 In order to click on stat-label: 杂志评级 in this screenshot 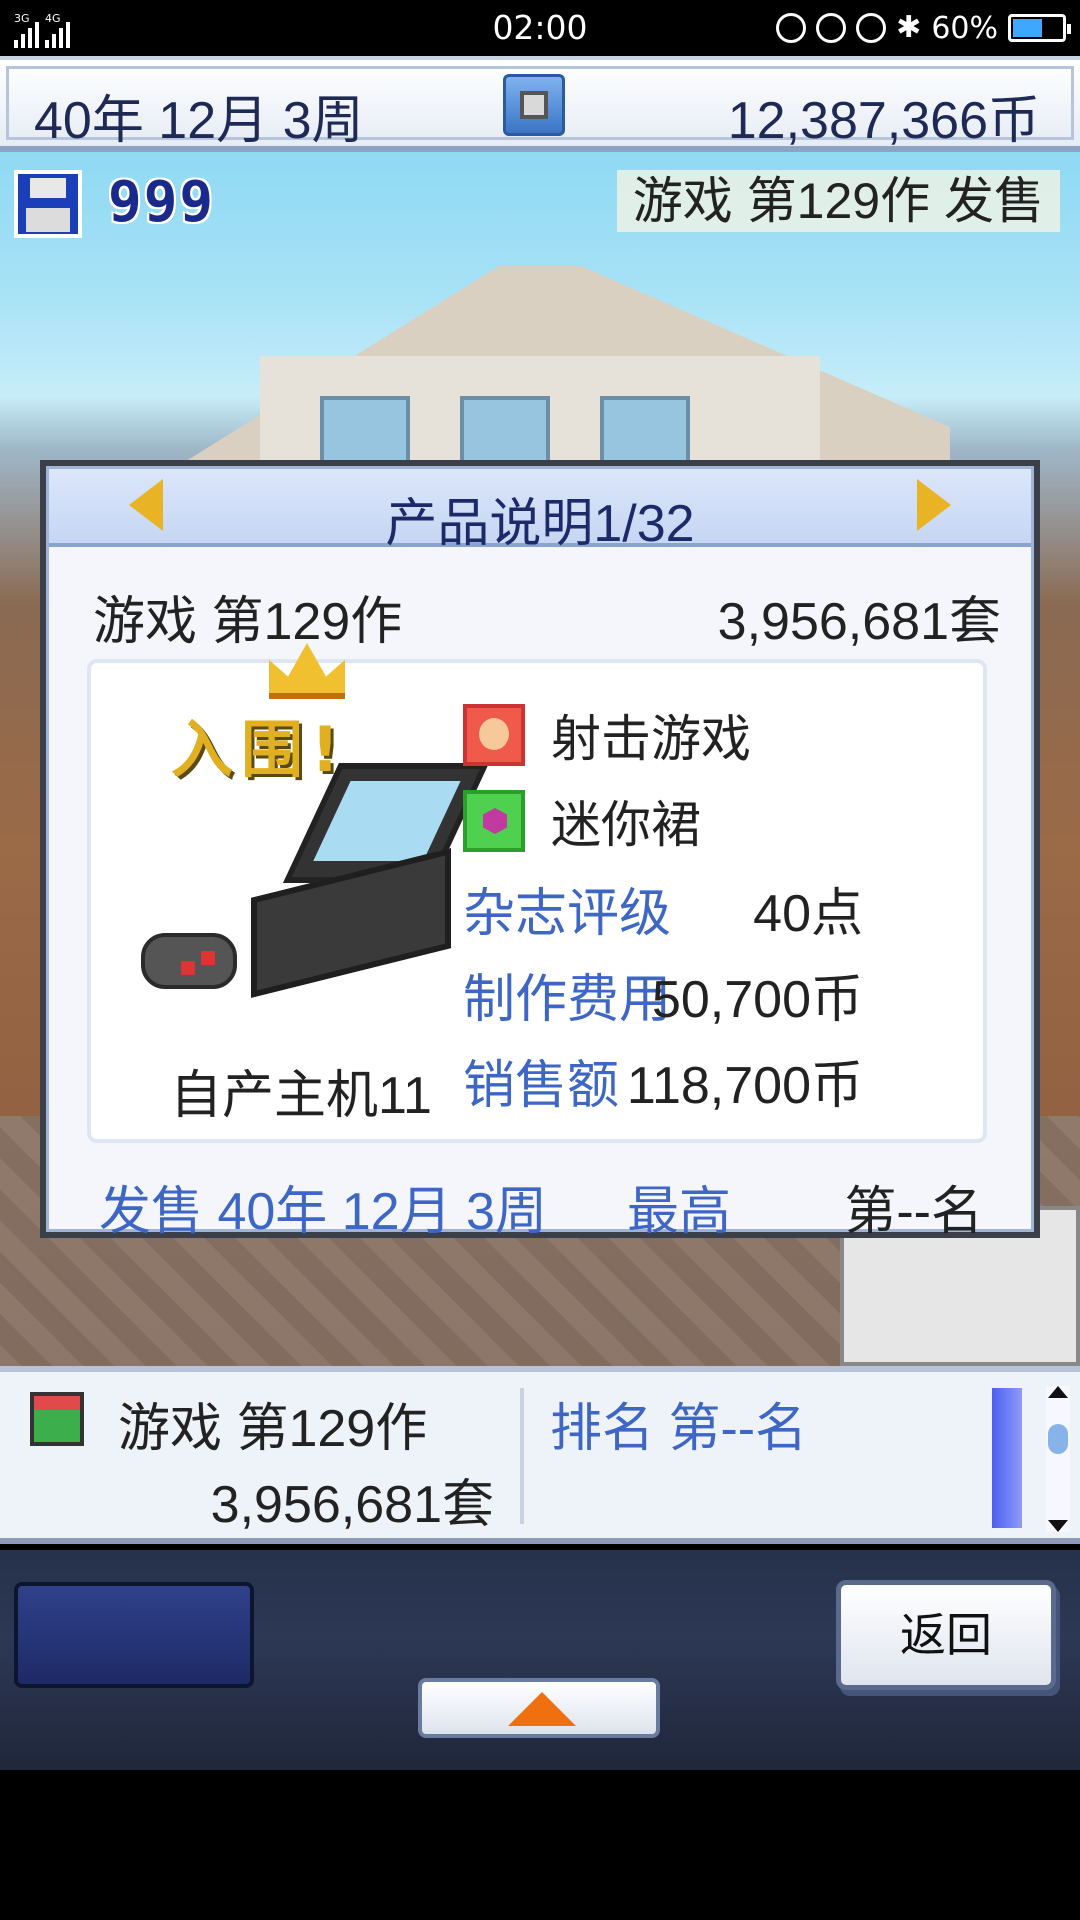, I will do `click(567, 914)`.